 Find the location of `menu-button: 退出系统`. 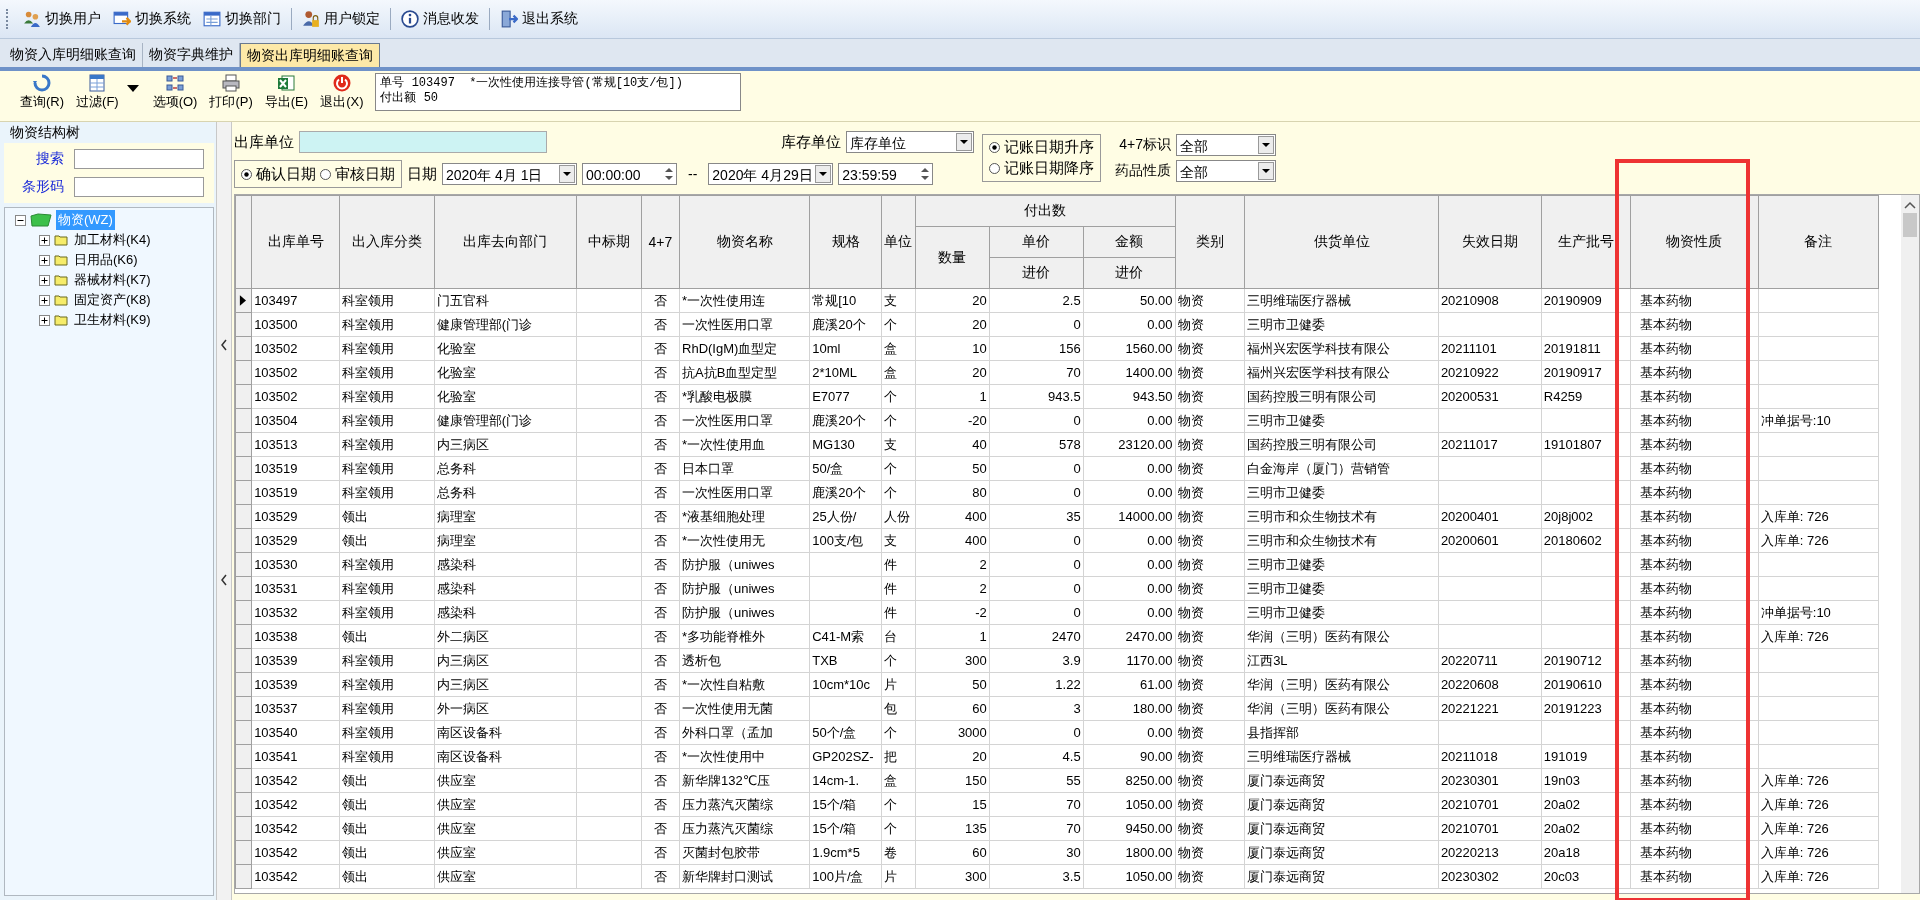

menu-button: 退出系统 is located at coordinates (539, 19).